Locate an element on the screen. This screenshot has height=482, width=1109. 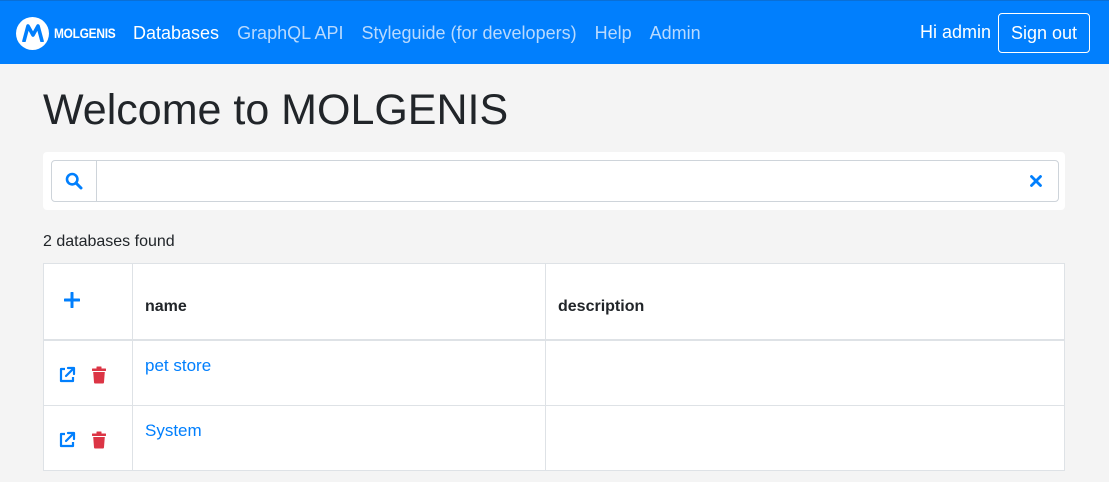
nav-link-styleguide: Styleguide (for developers) is located at coordinates (468, 33).